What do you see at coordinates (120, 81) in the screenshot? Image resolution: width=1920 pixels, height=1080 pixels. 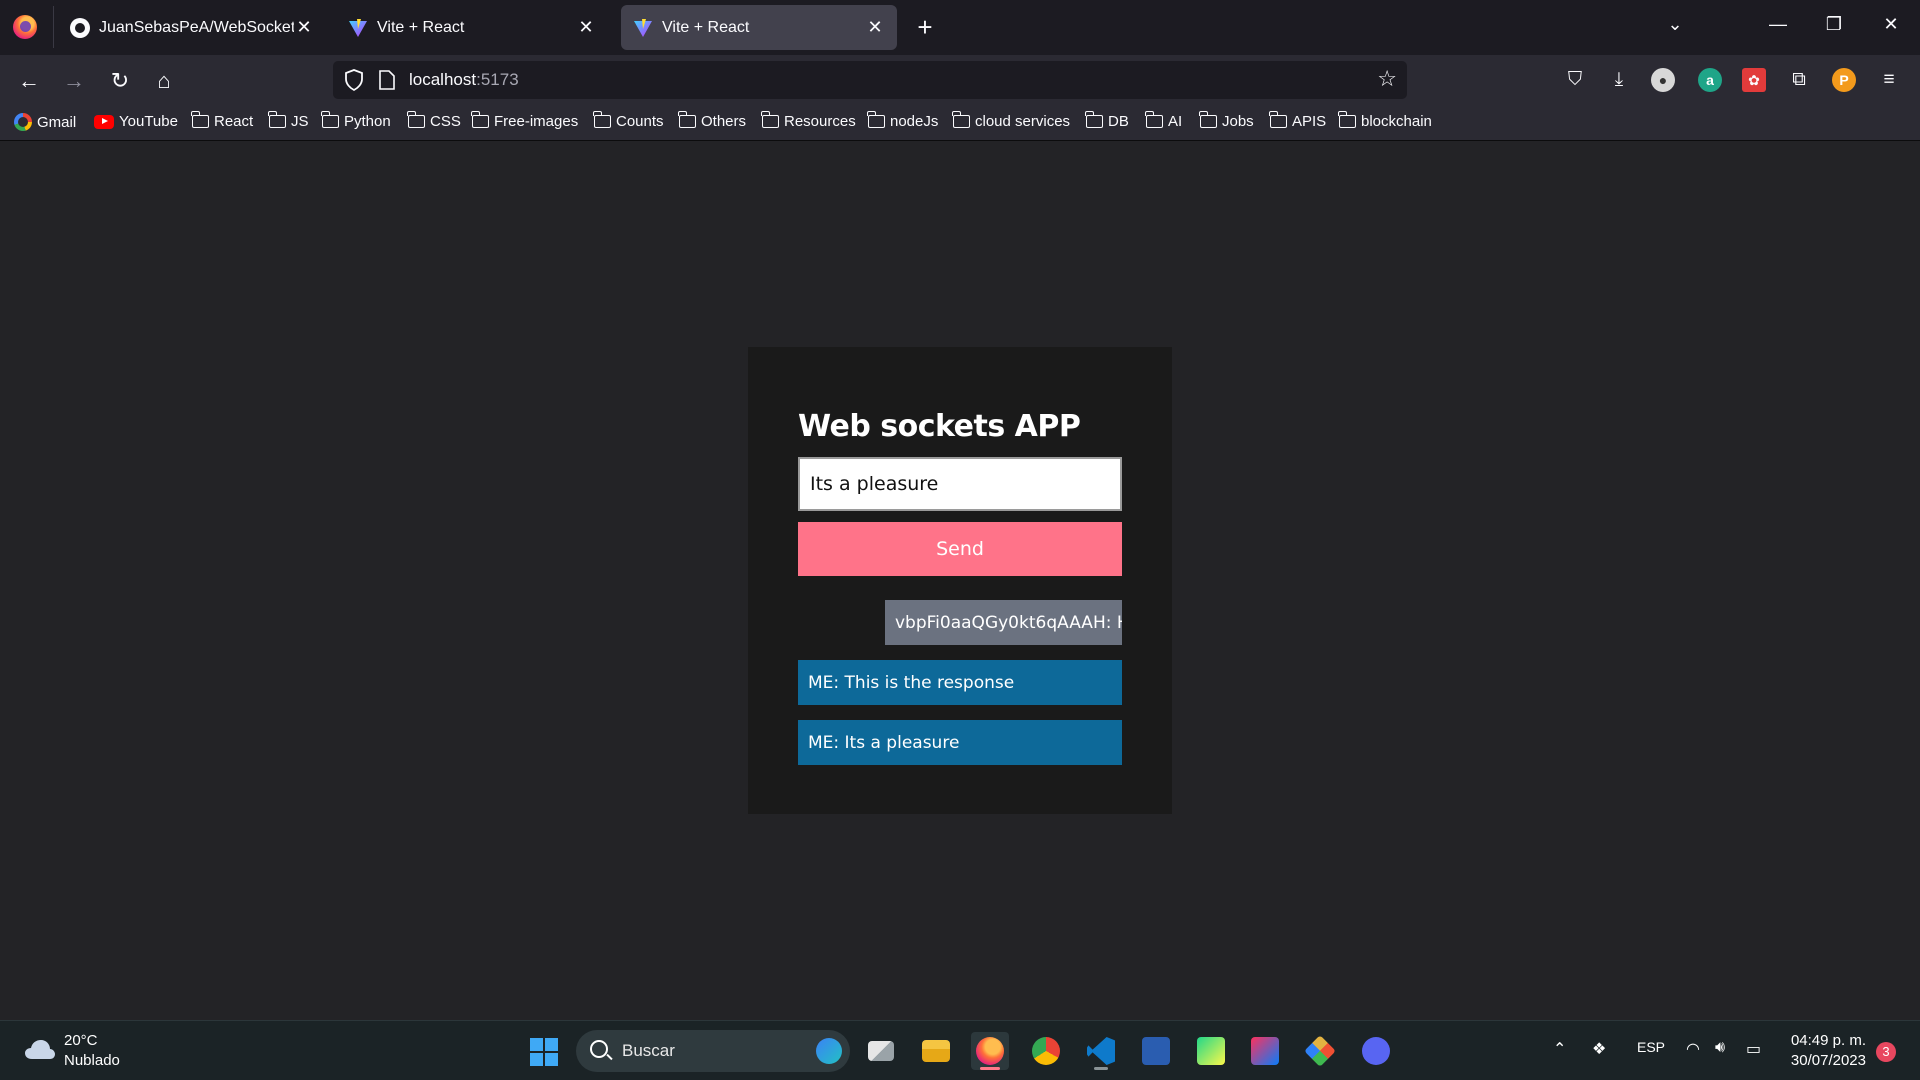 I see `reload-icon: ↻` at bounding box center [120, 81].